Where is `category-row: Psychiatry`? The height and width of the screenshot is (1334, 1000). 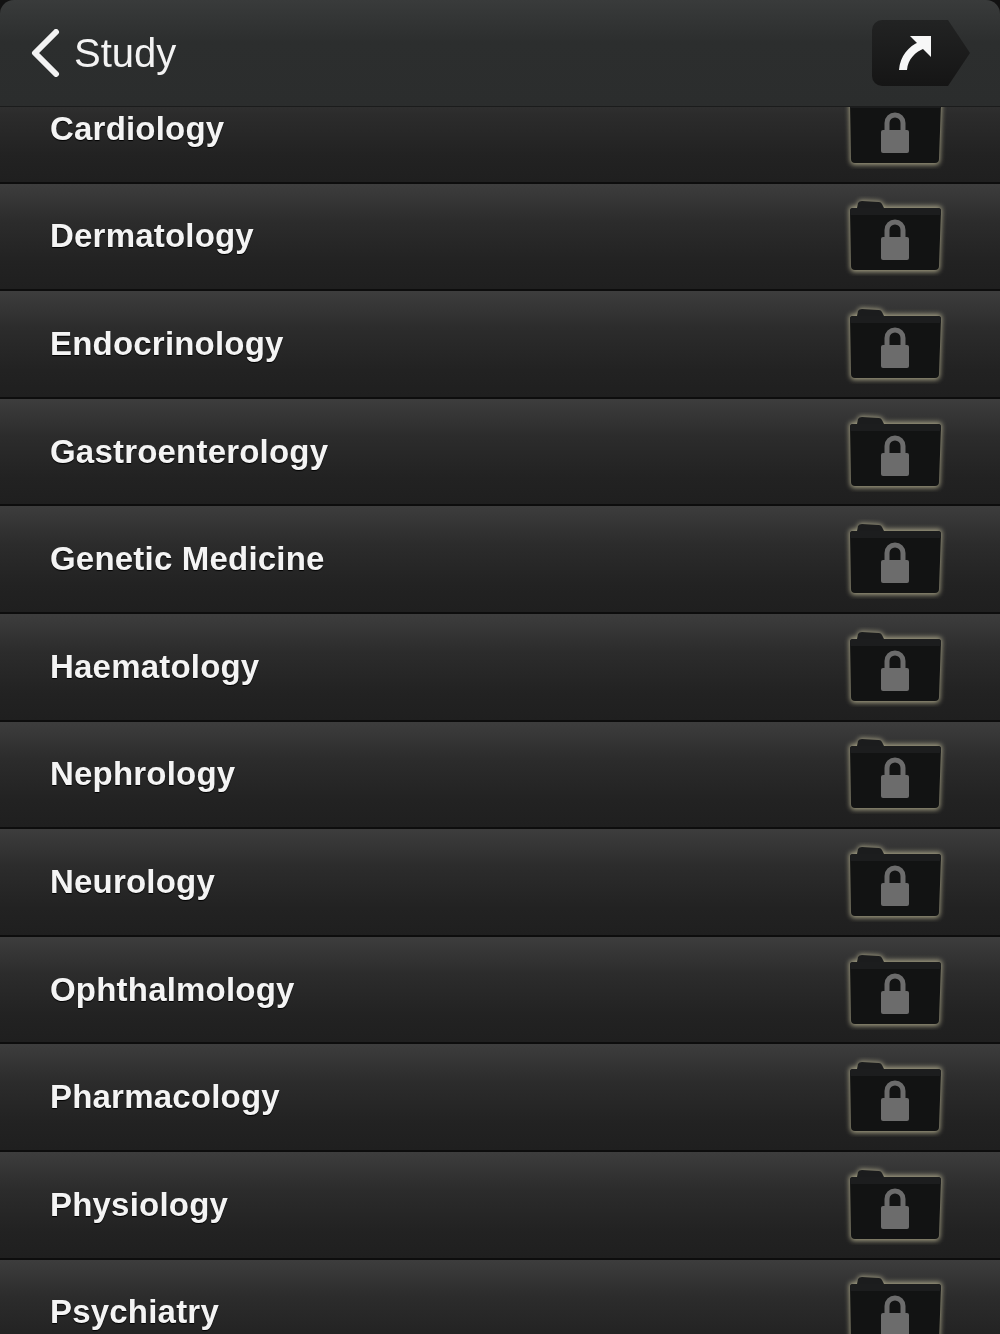 category-row: Psychiatry is located at coordinates (500, 1296).